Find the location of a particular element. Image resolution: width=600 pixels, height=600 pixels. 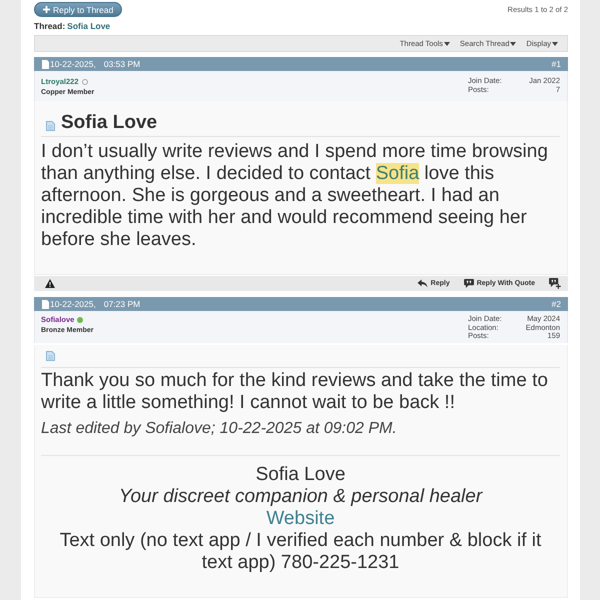

thread-label: Thread: is located at coordinates (50, 26).